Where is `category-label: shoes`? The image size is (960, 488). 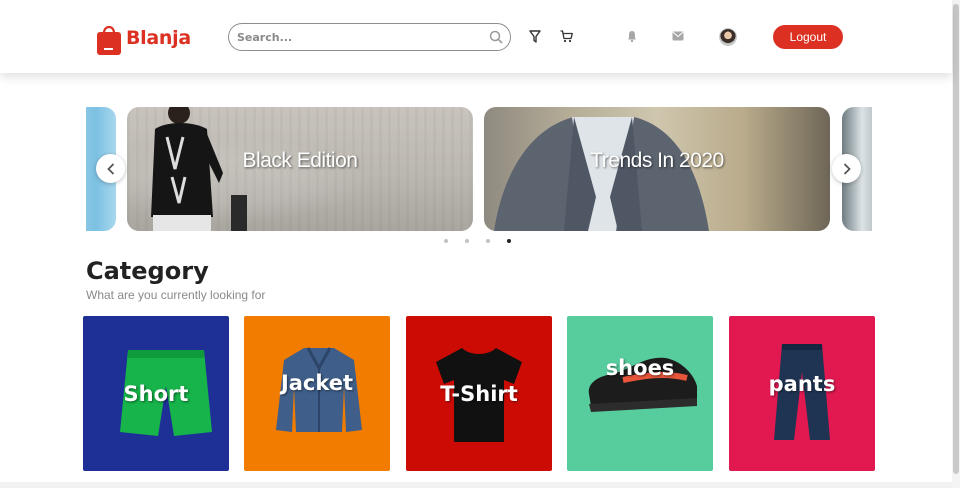
category-label: shoes is located at coordinates (640, 368).